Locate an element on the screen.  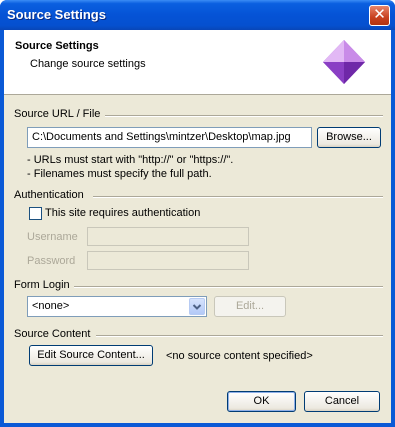
source-url-section-label: Source URL / File is located at coordinates (57, 114).